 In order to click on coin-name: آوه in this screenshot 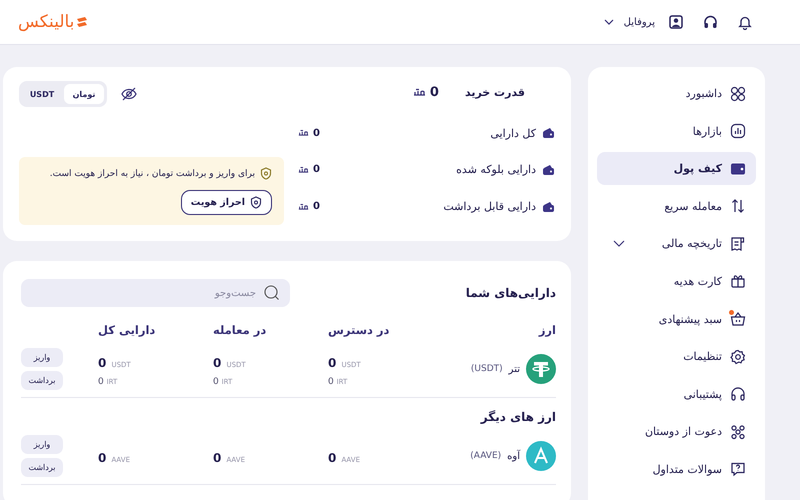, I will do `click(513, 456)`.